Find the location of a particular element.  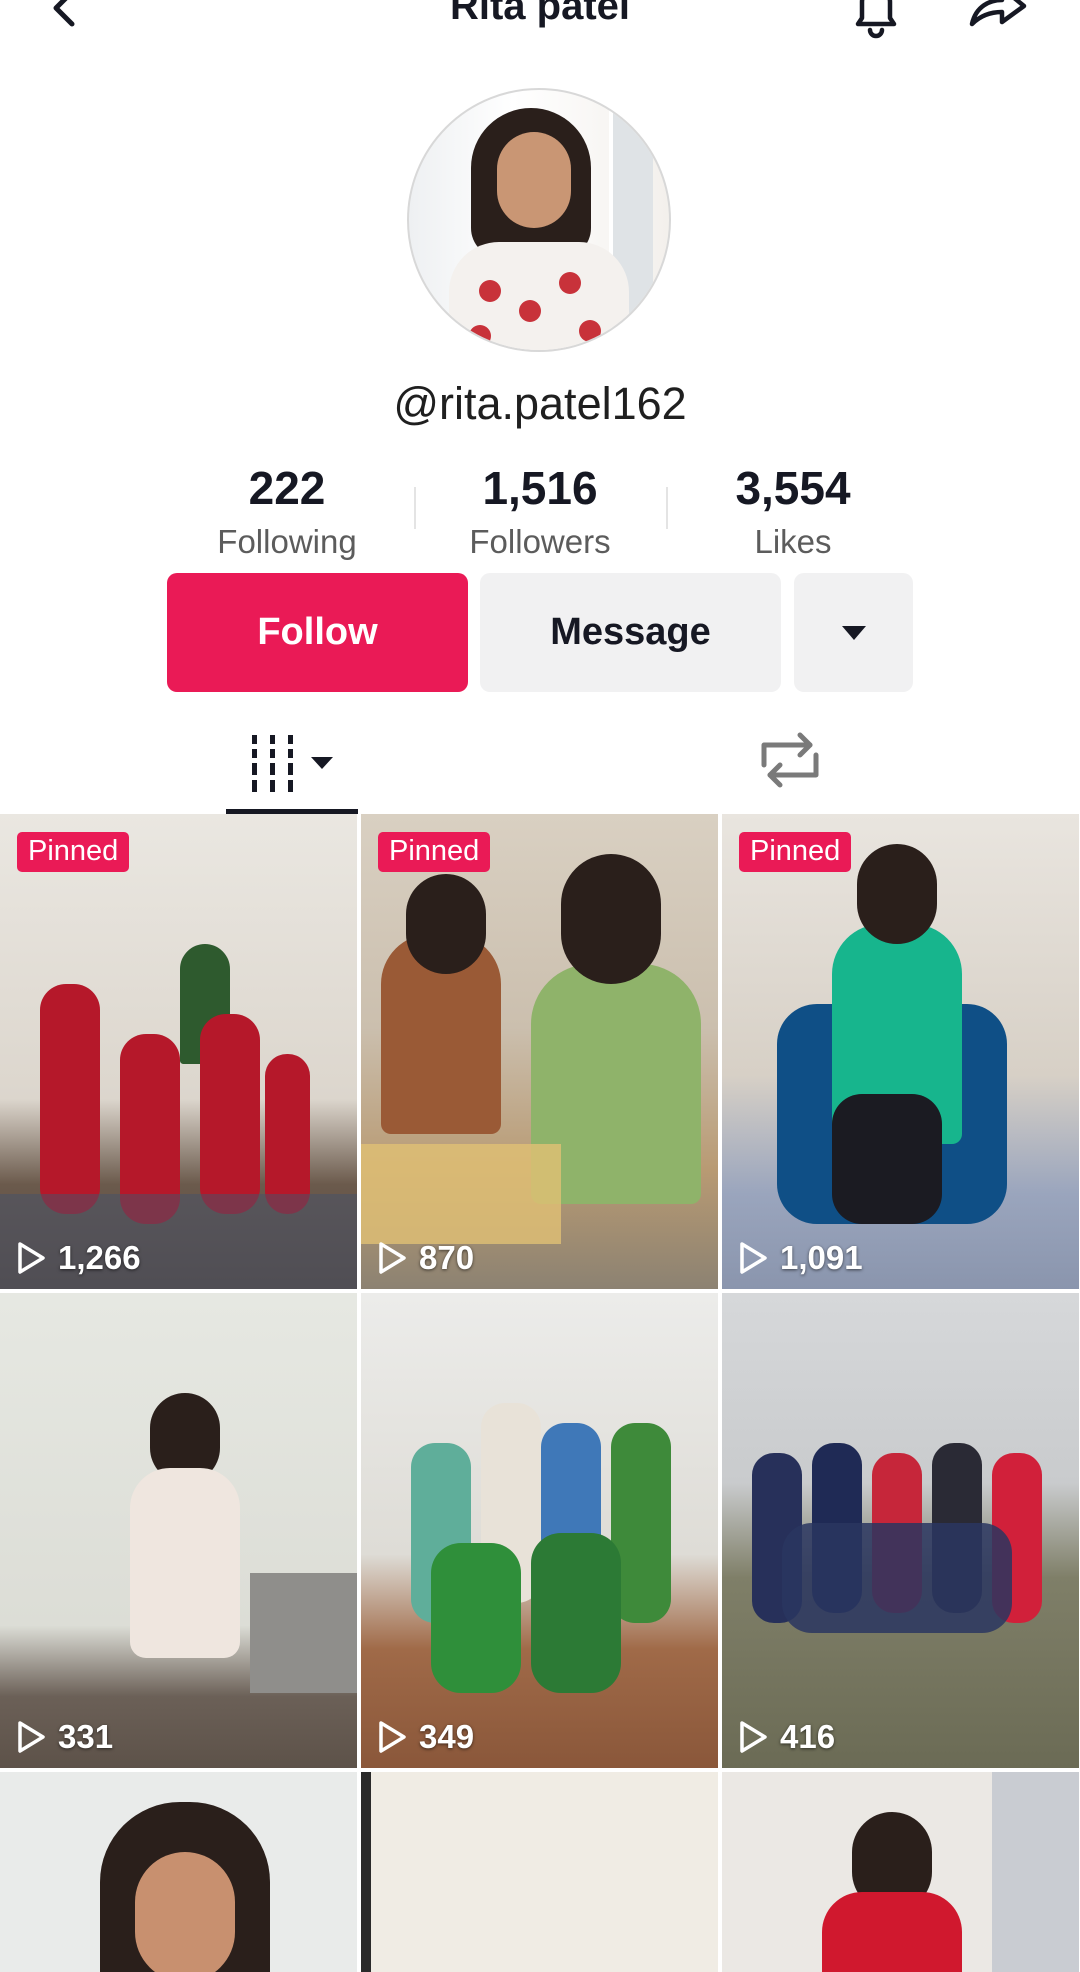

share-icon is located at coordinates (998, 13).